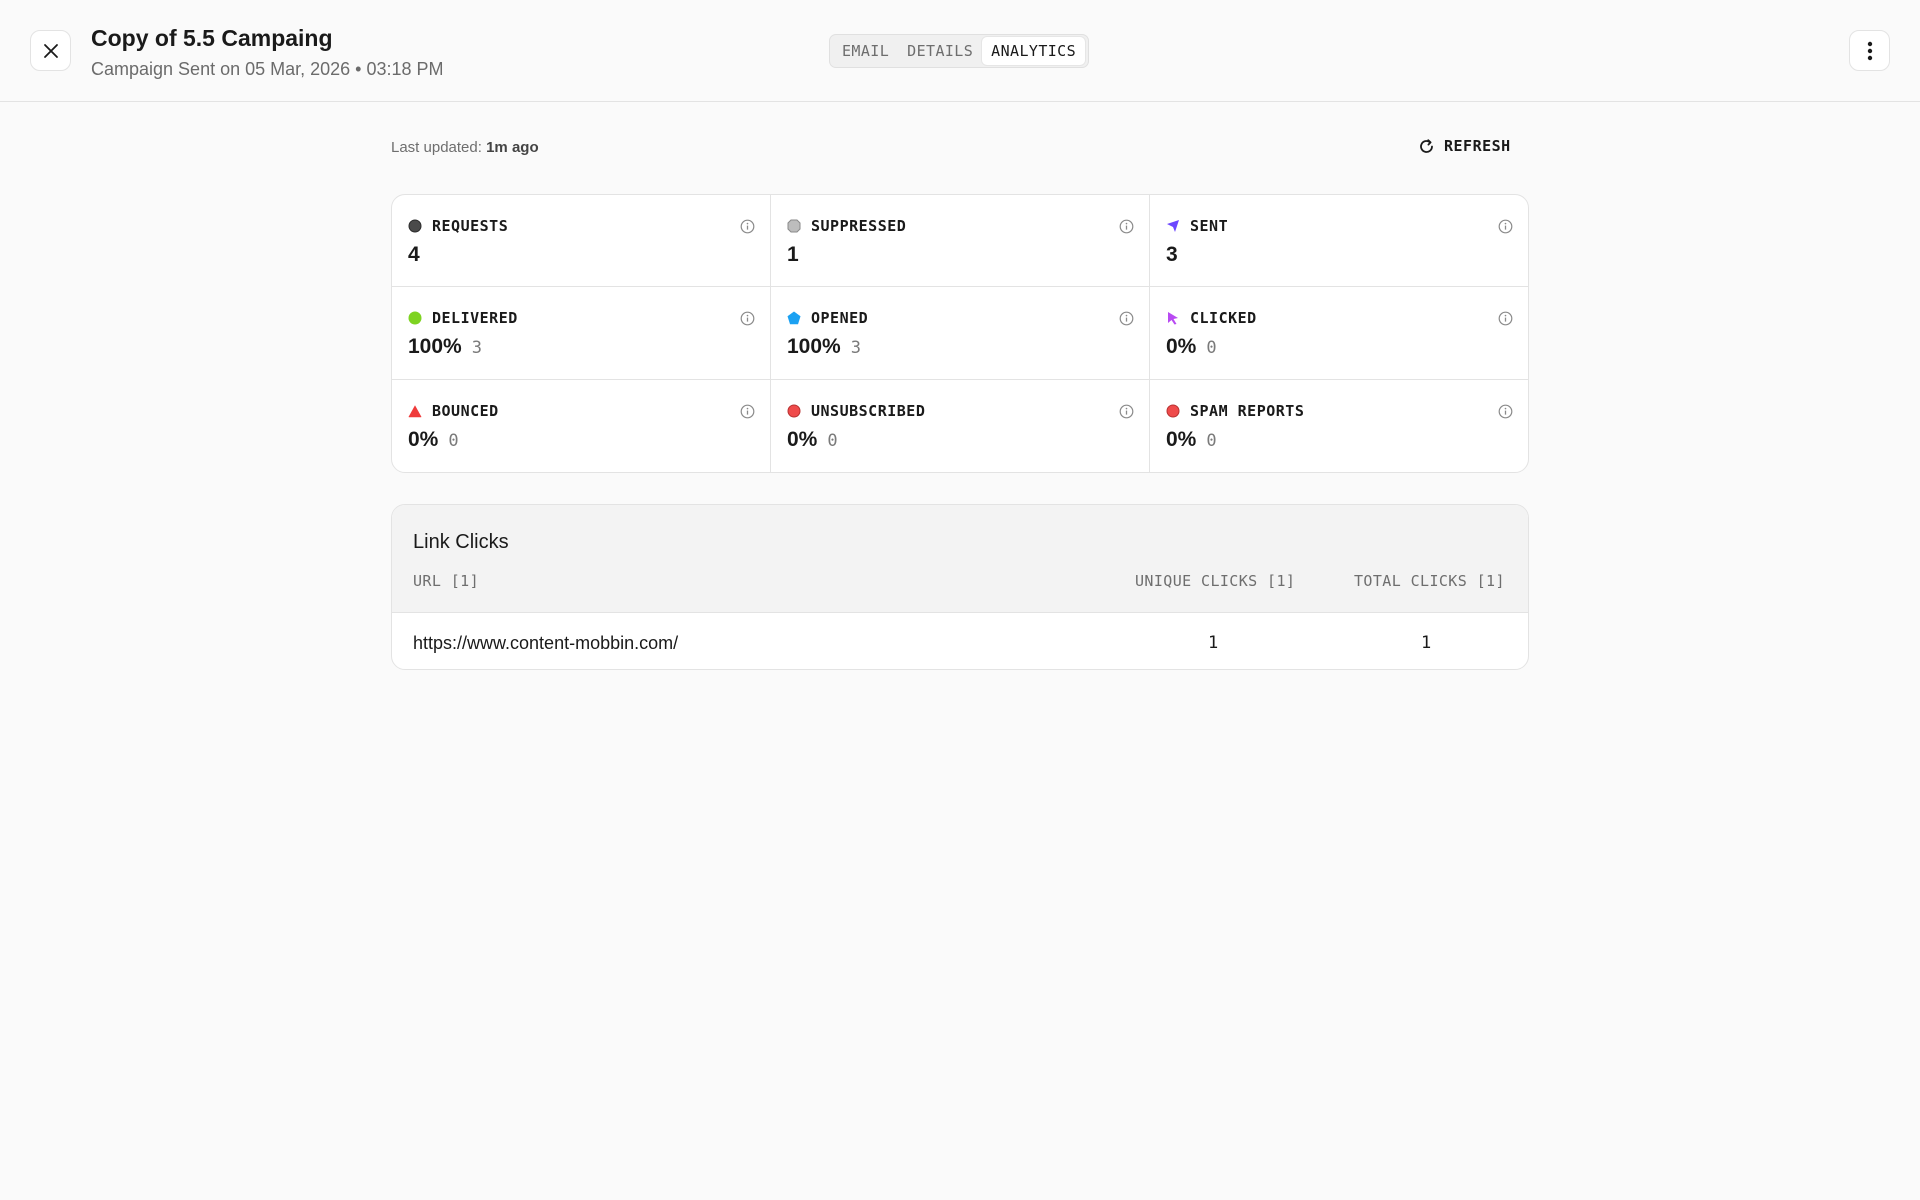  I want to click on link-url: https://www.content-mobbin.com/, so click(545, 643).